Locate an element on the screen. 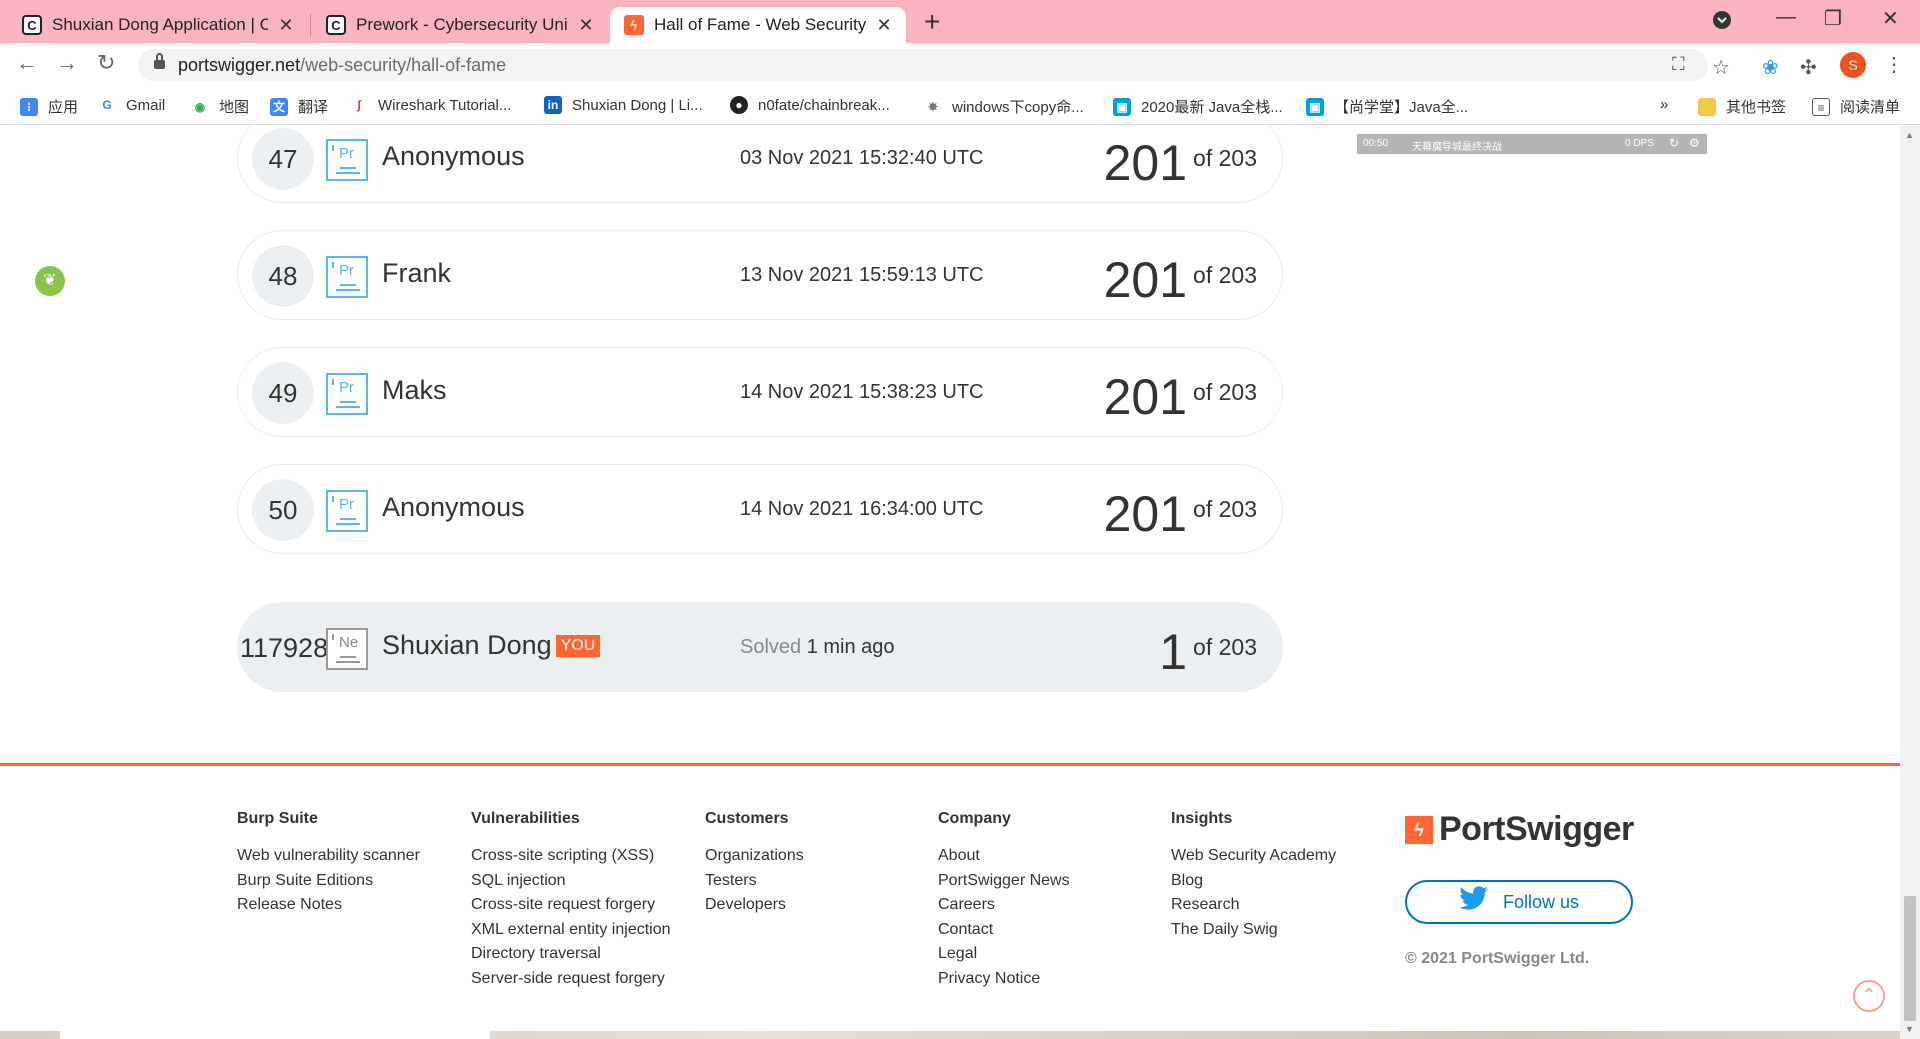 The image size is (1920, 1039). footer-link: Directory traversal is located at coordinates (571, 954).